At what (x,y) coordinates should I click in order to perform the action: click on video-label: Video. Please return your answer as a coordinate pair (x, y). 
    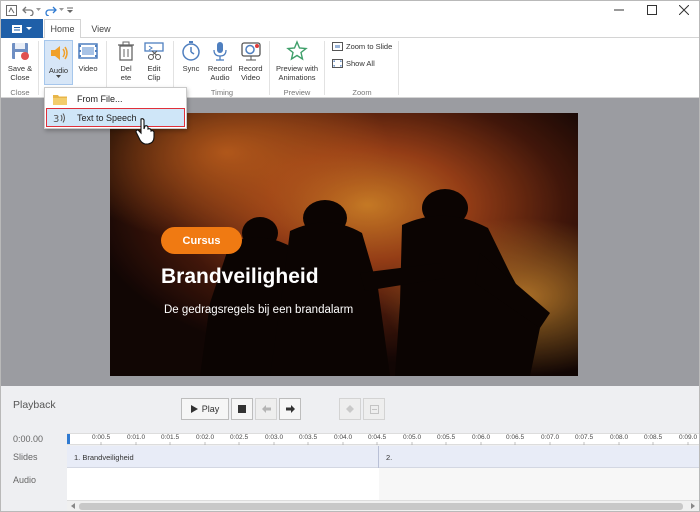
    Looking at the image, I should click on (88, 68).